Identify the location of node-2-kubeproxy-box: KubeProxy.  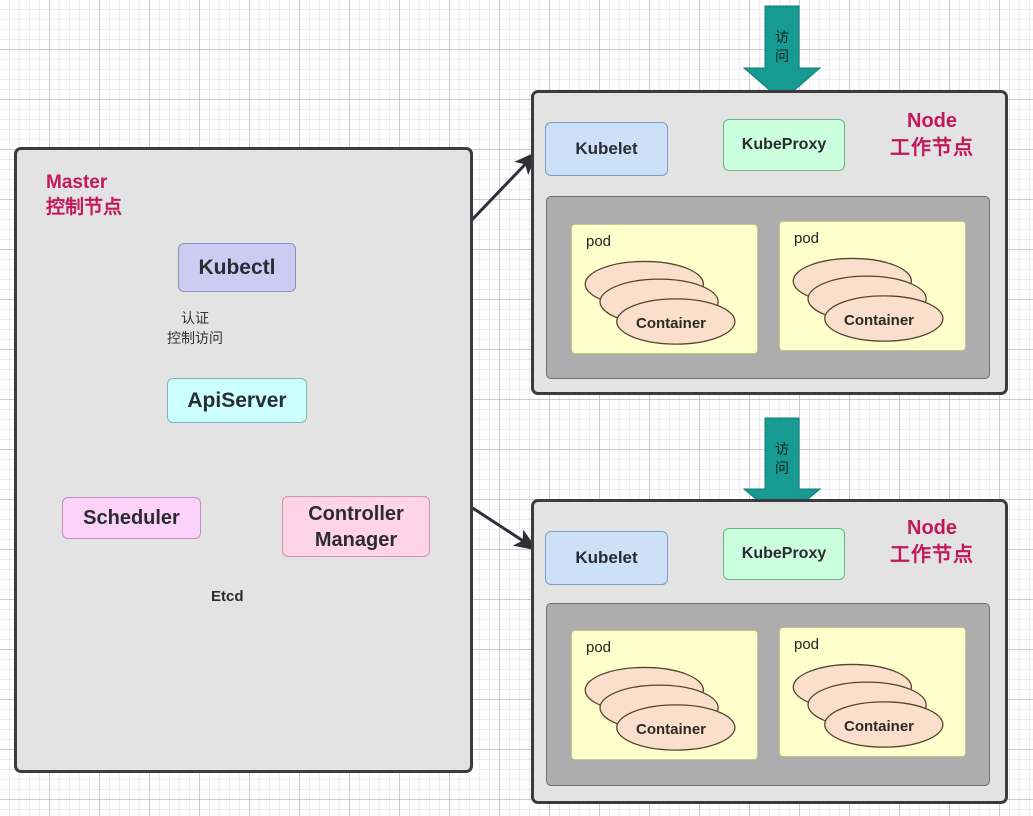
(784, 554).